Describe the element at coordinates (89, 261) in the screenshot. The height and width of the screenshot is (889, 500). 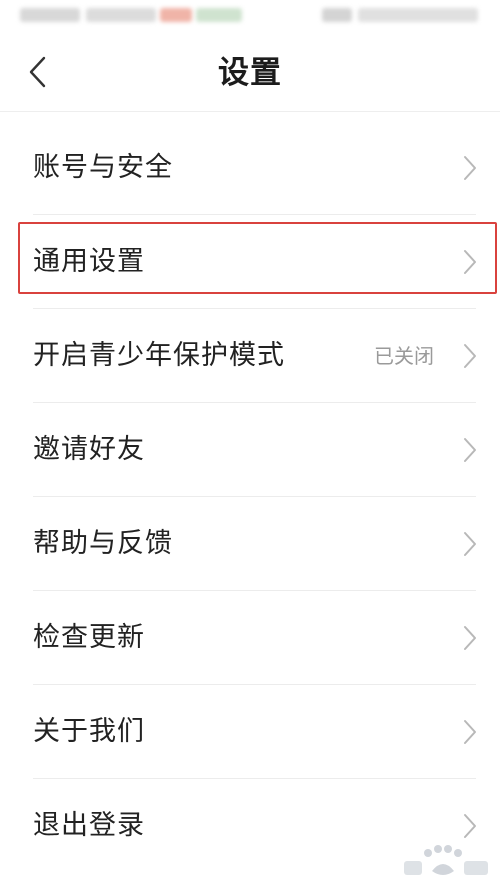
I see `menu-item-label: 通用设置` at that location.